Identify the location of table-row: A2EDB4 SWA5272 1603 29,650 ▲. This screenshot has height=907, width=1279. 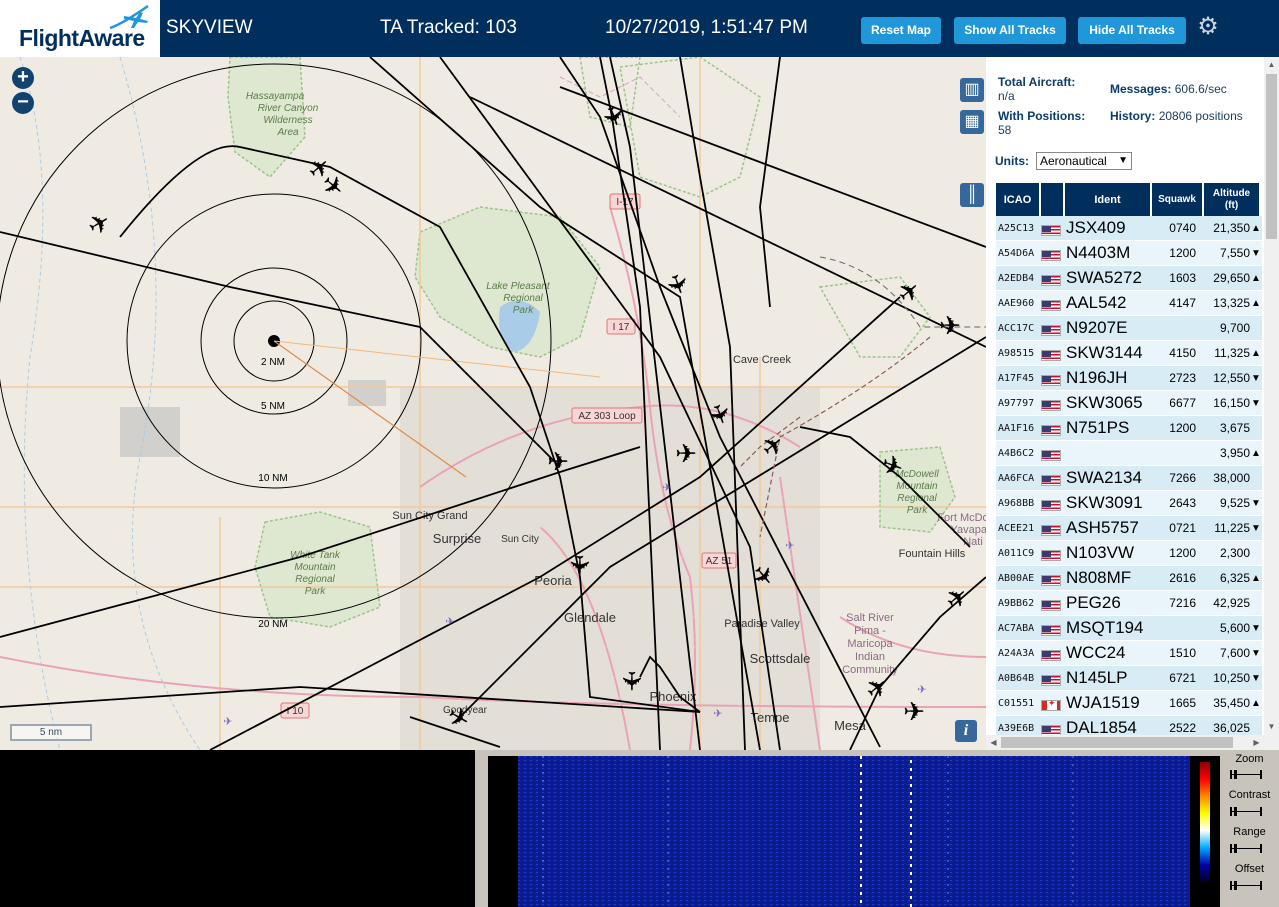
(1129, 278).